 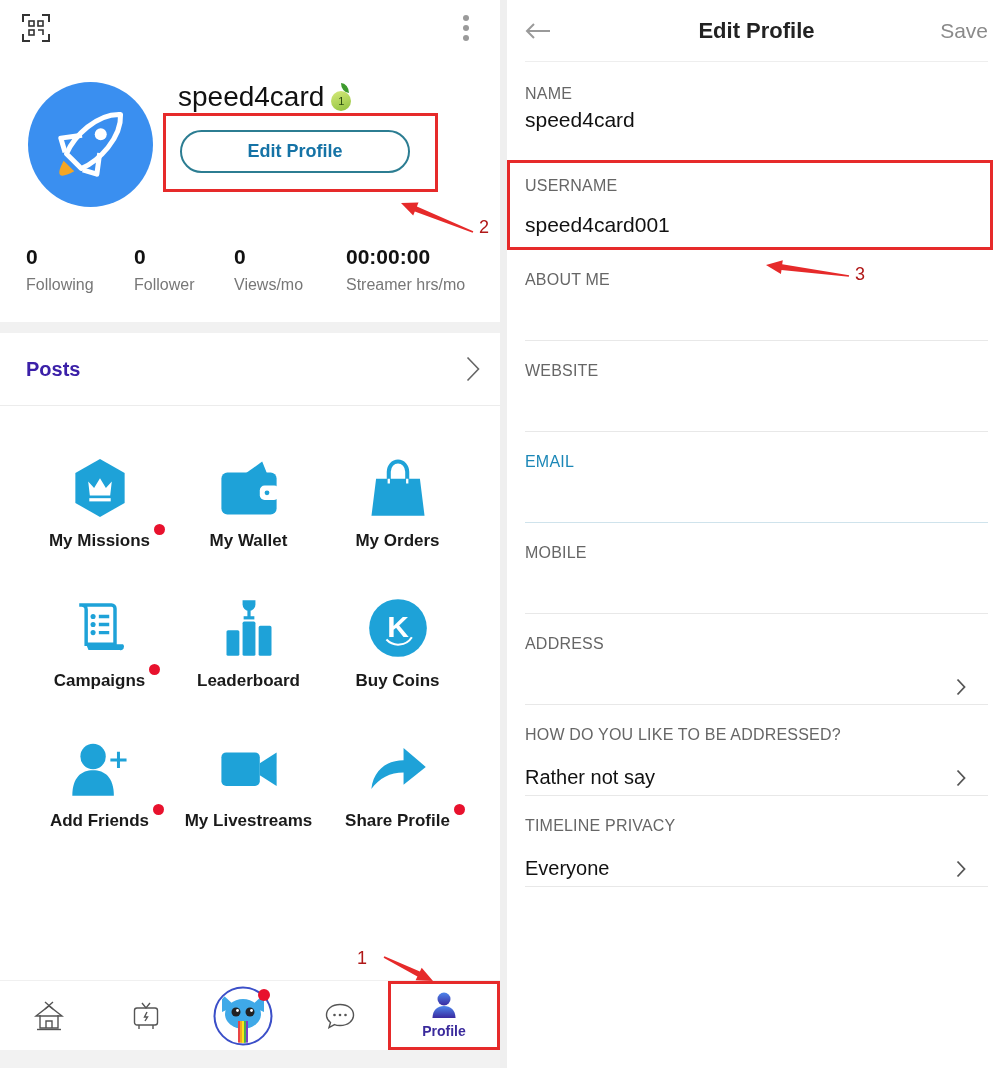 I want to click on field-label: EMAIL, so click(x=549, y=462).